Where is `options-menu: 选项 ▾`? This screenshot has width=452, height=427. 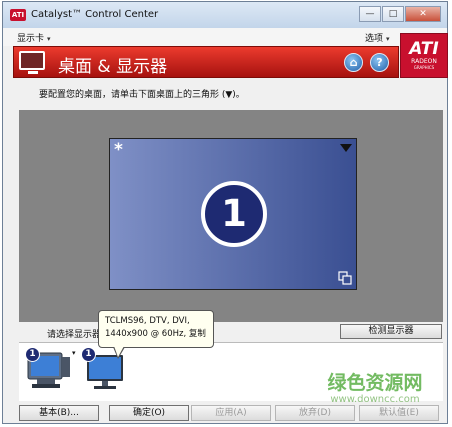
options-menu: 选项 ▾ is located at coordinates (377, 37).